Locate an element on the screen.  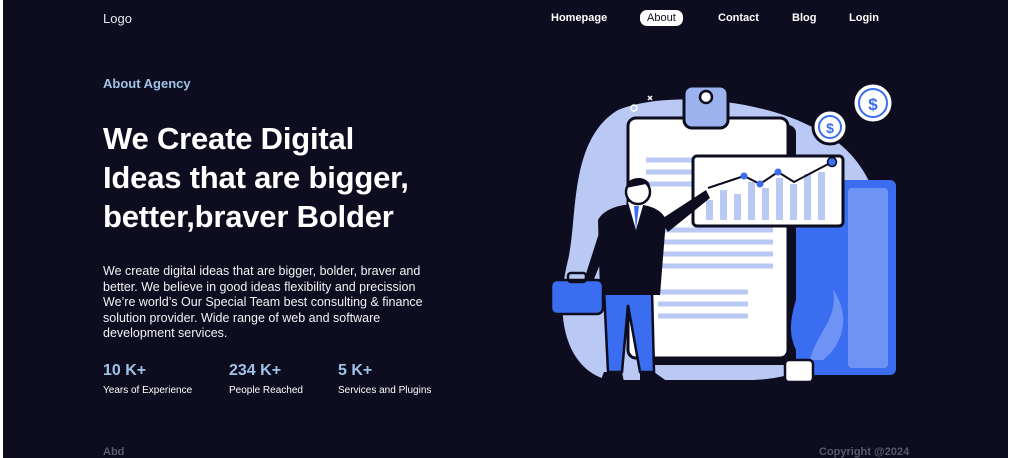
stat-label: People Reached is located at coordinates (266, 390).